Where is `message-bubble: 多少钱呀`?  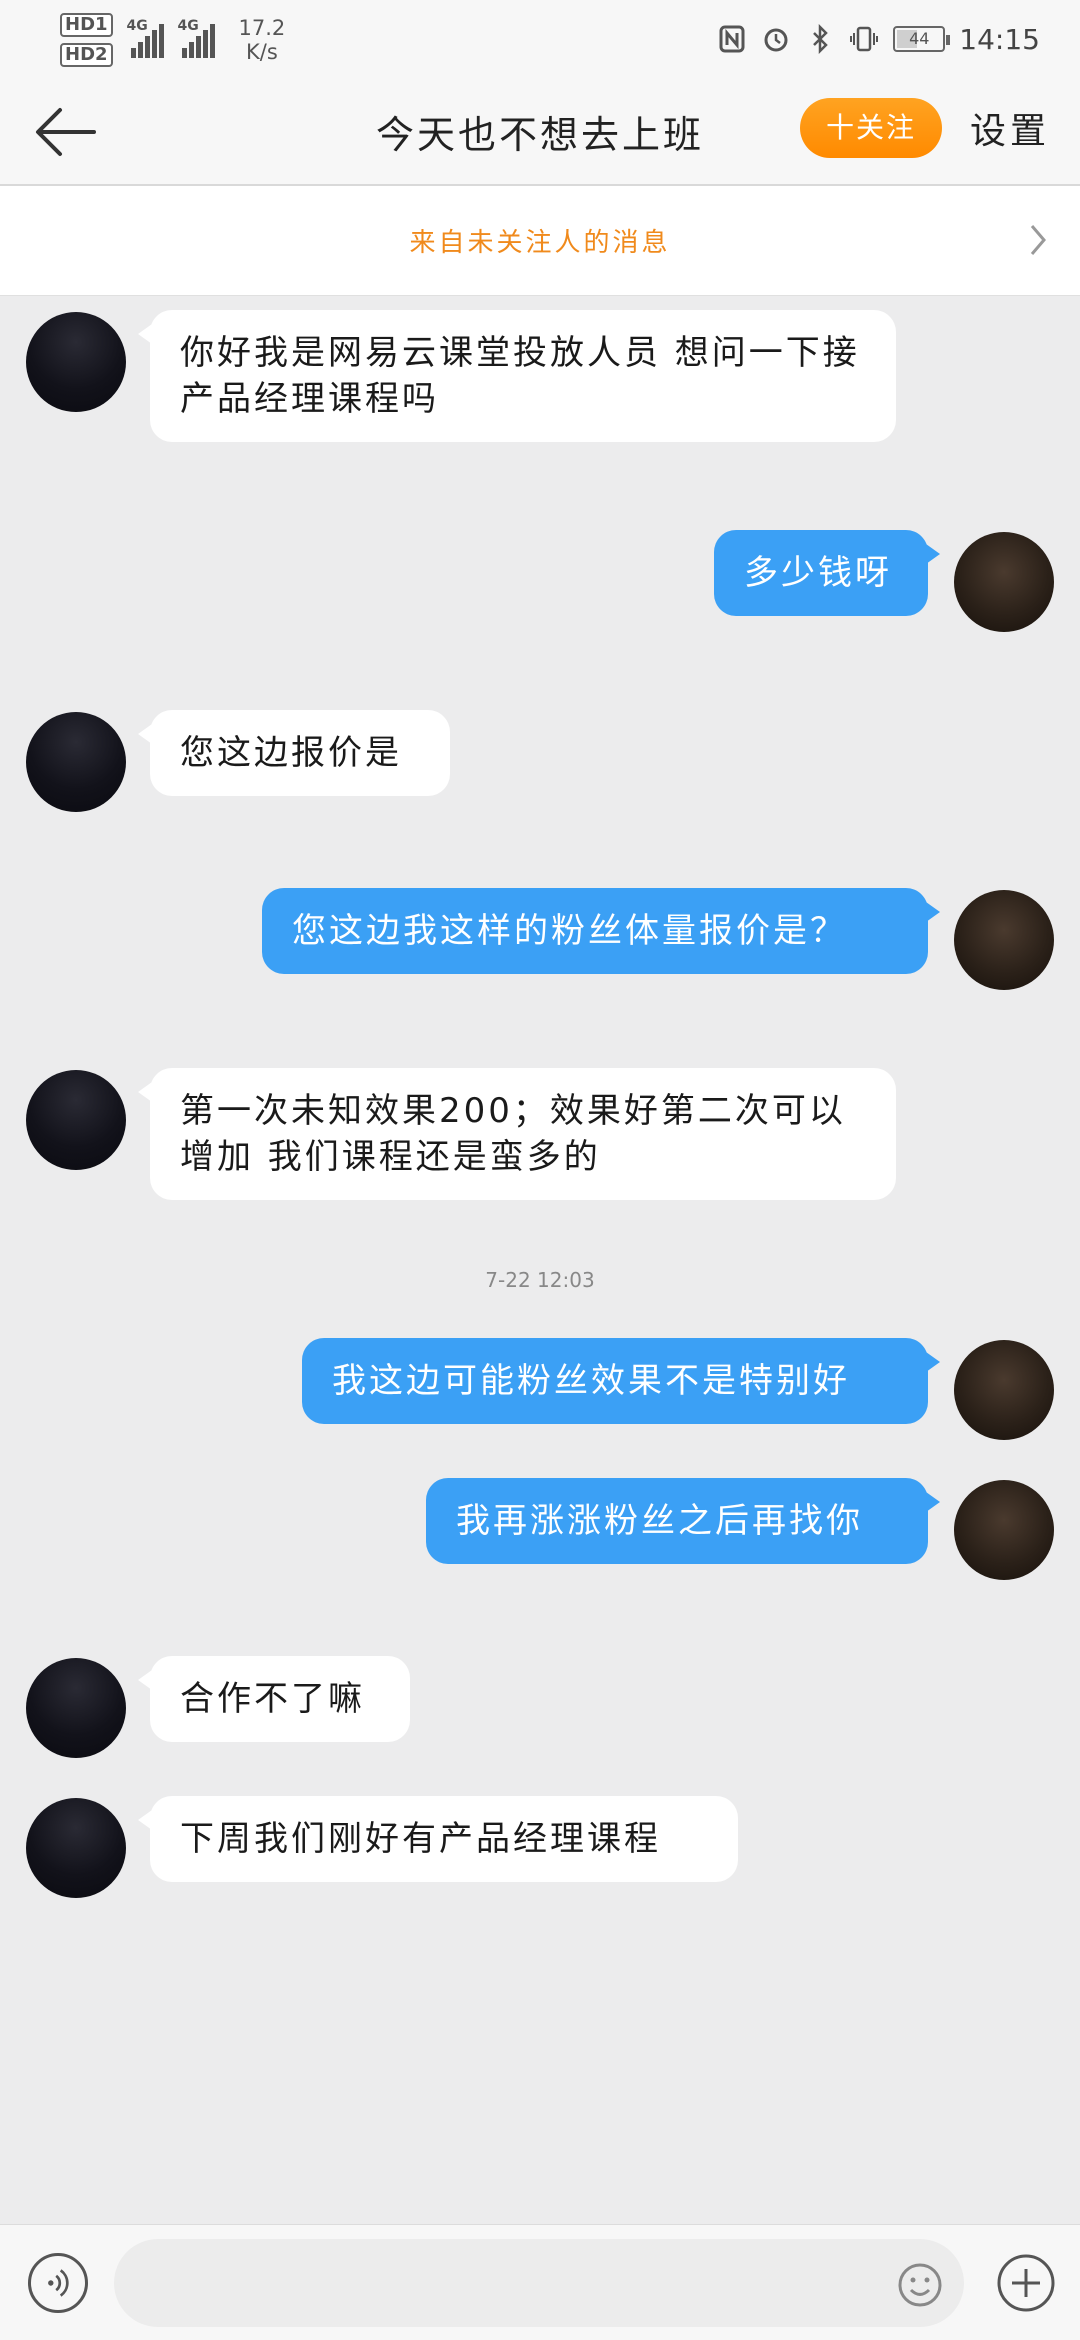
message-bubble: 多少钱呀 is located at coordinates (827, 573).